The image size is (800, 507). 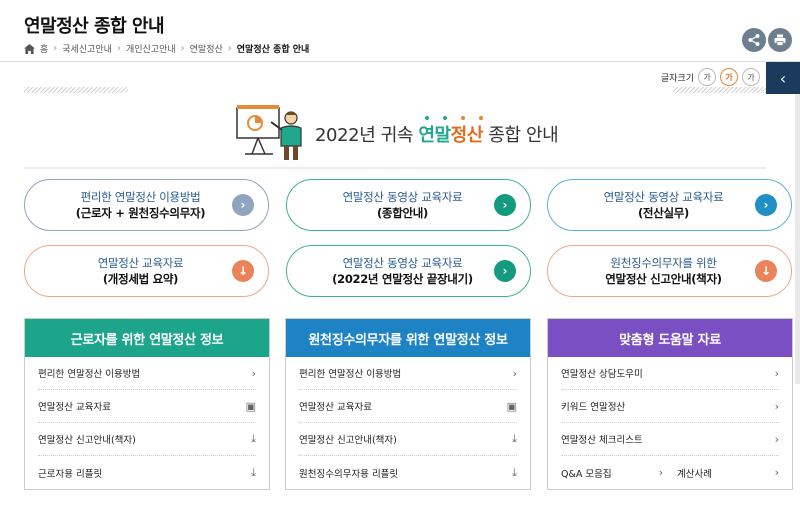 I want to click on qa-collection-link: Q&A 모음집 ›, so click(x=612, y=473).